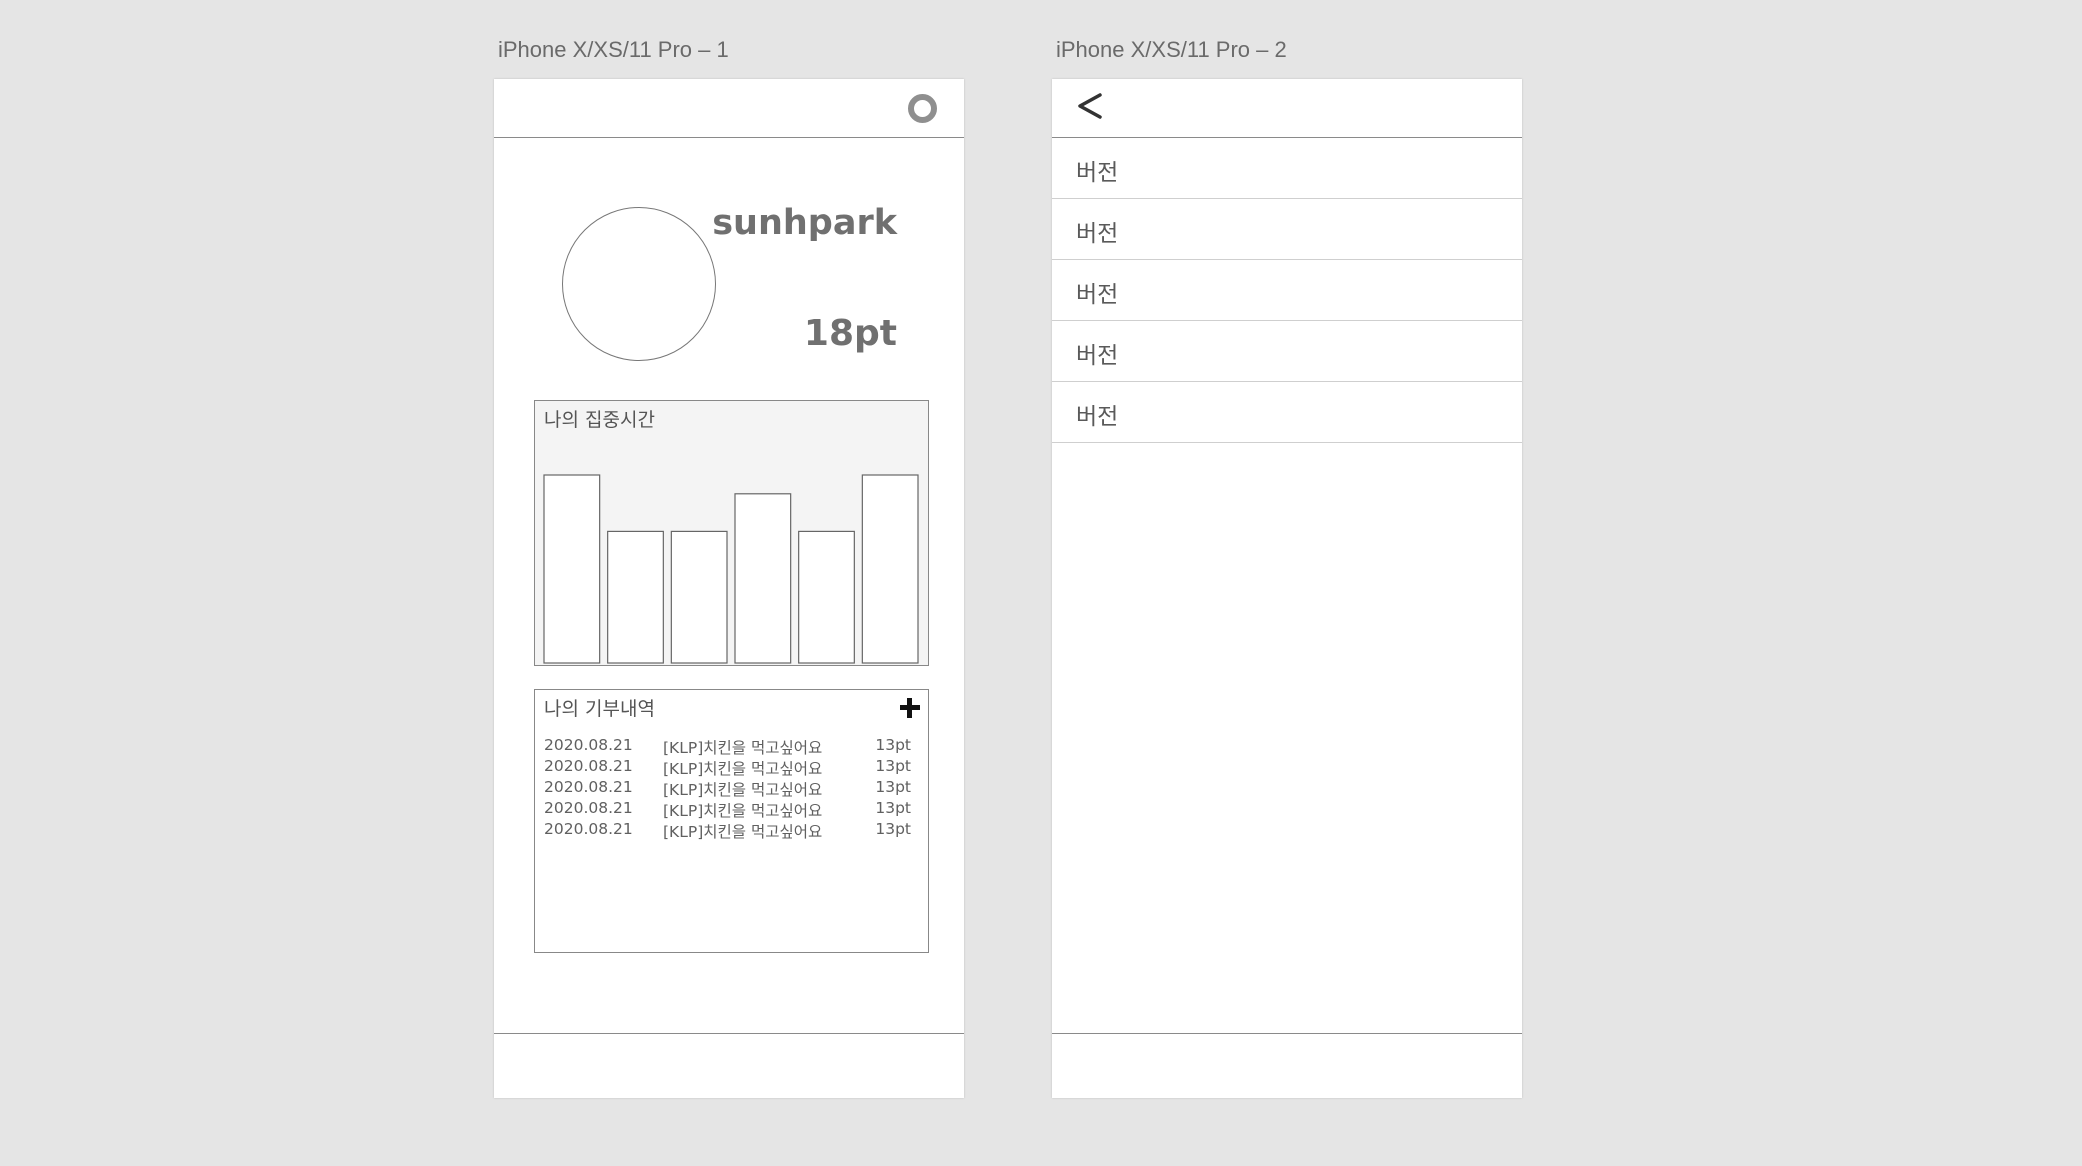 Image resolution: width=2082 pixels, height=1166 pixels. I want to click on avatar, so click(639, 284).